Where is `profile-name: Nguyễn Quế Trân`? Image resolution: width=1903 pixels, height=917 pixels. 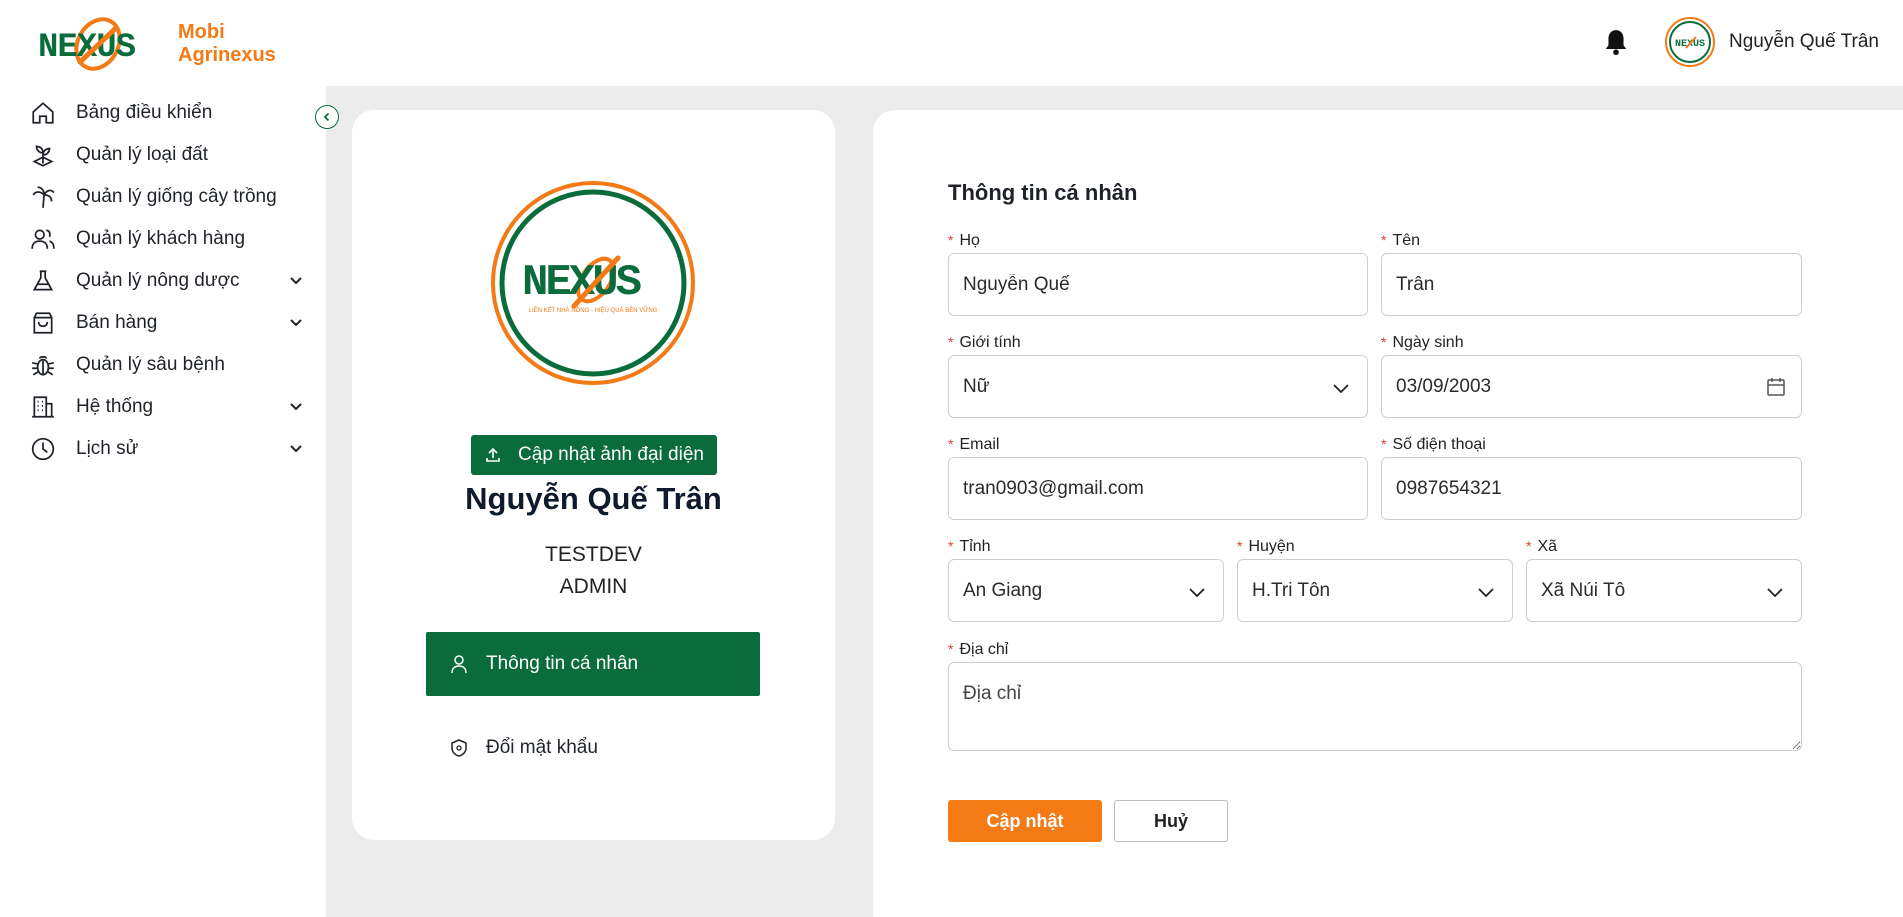
profile-name: Nguyễn Quế Trân is located at coordinates (593, 498).